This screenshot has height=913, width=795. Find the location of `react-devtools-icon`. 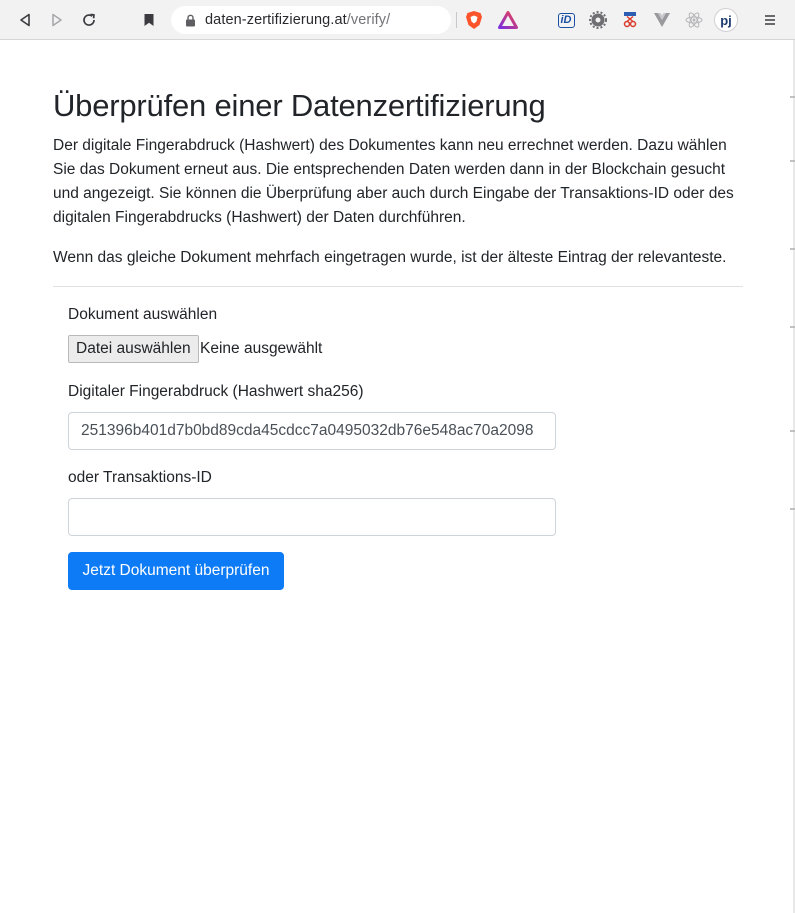

react-devtools-icon is located at coordinates (694, 20).